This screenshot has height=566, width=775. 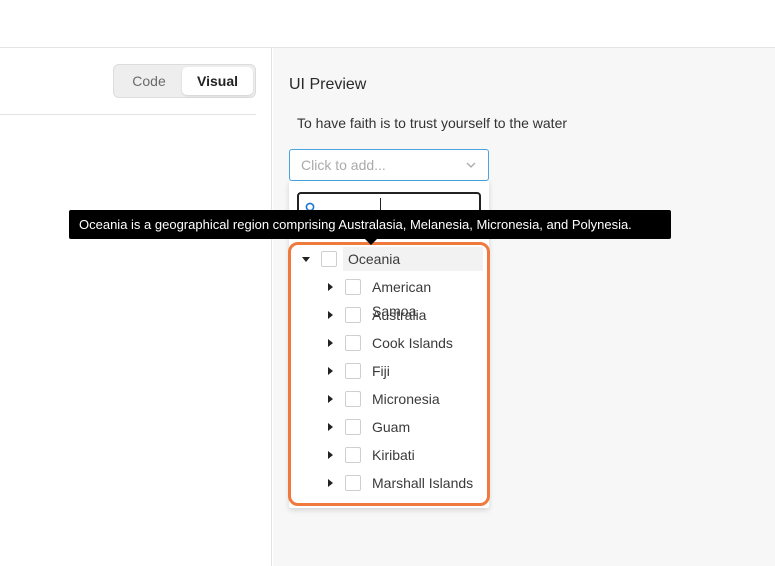 I want to click on tree-node-oceania: Oceania, so click(x=391, y=259).